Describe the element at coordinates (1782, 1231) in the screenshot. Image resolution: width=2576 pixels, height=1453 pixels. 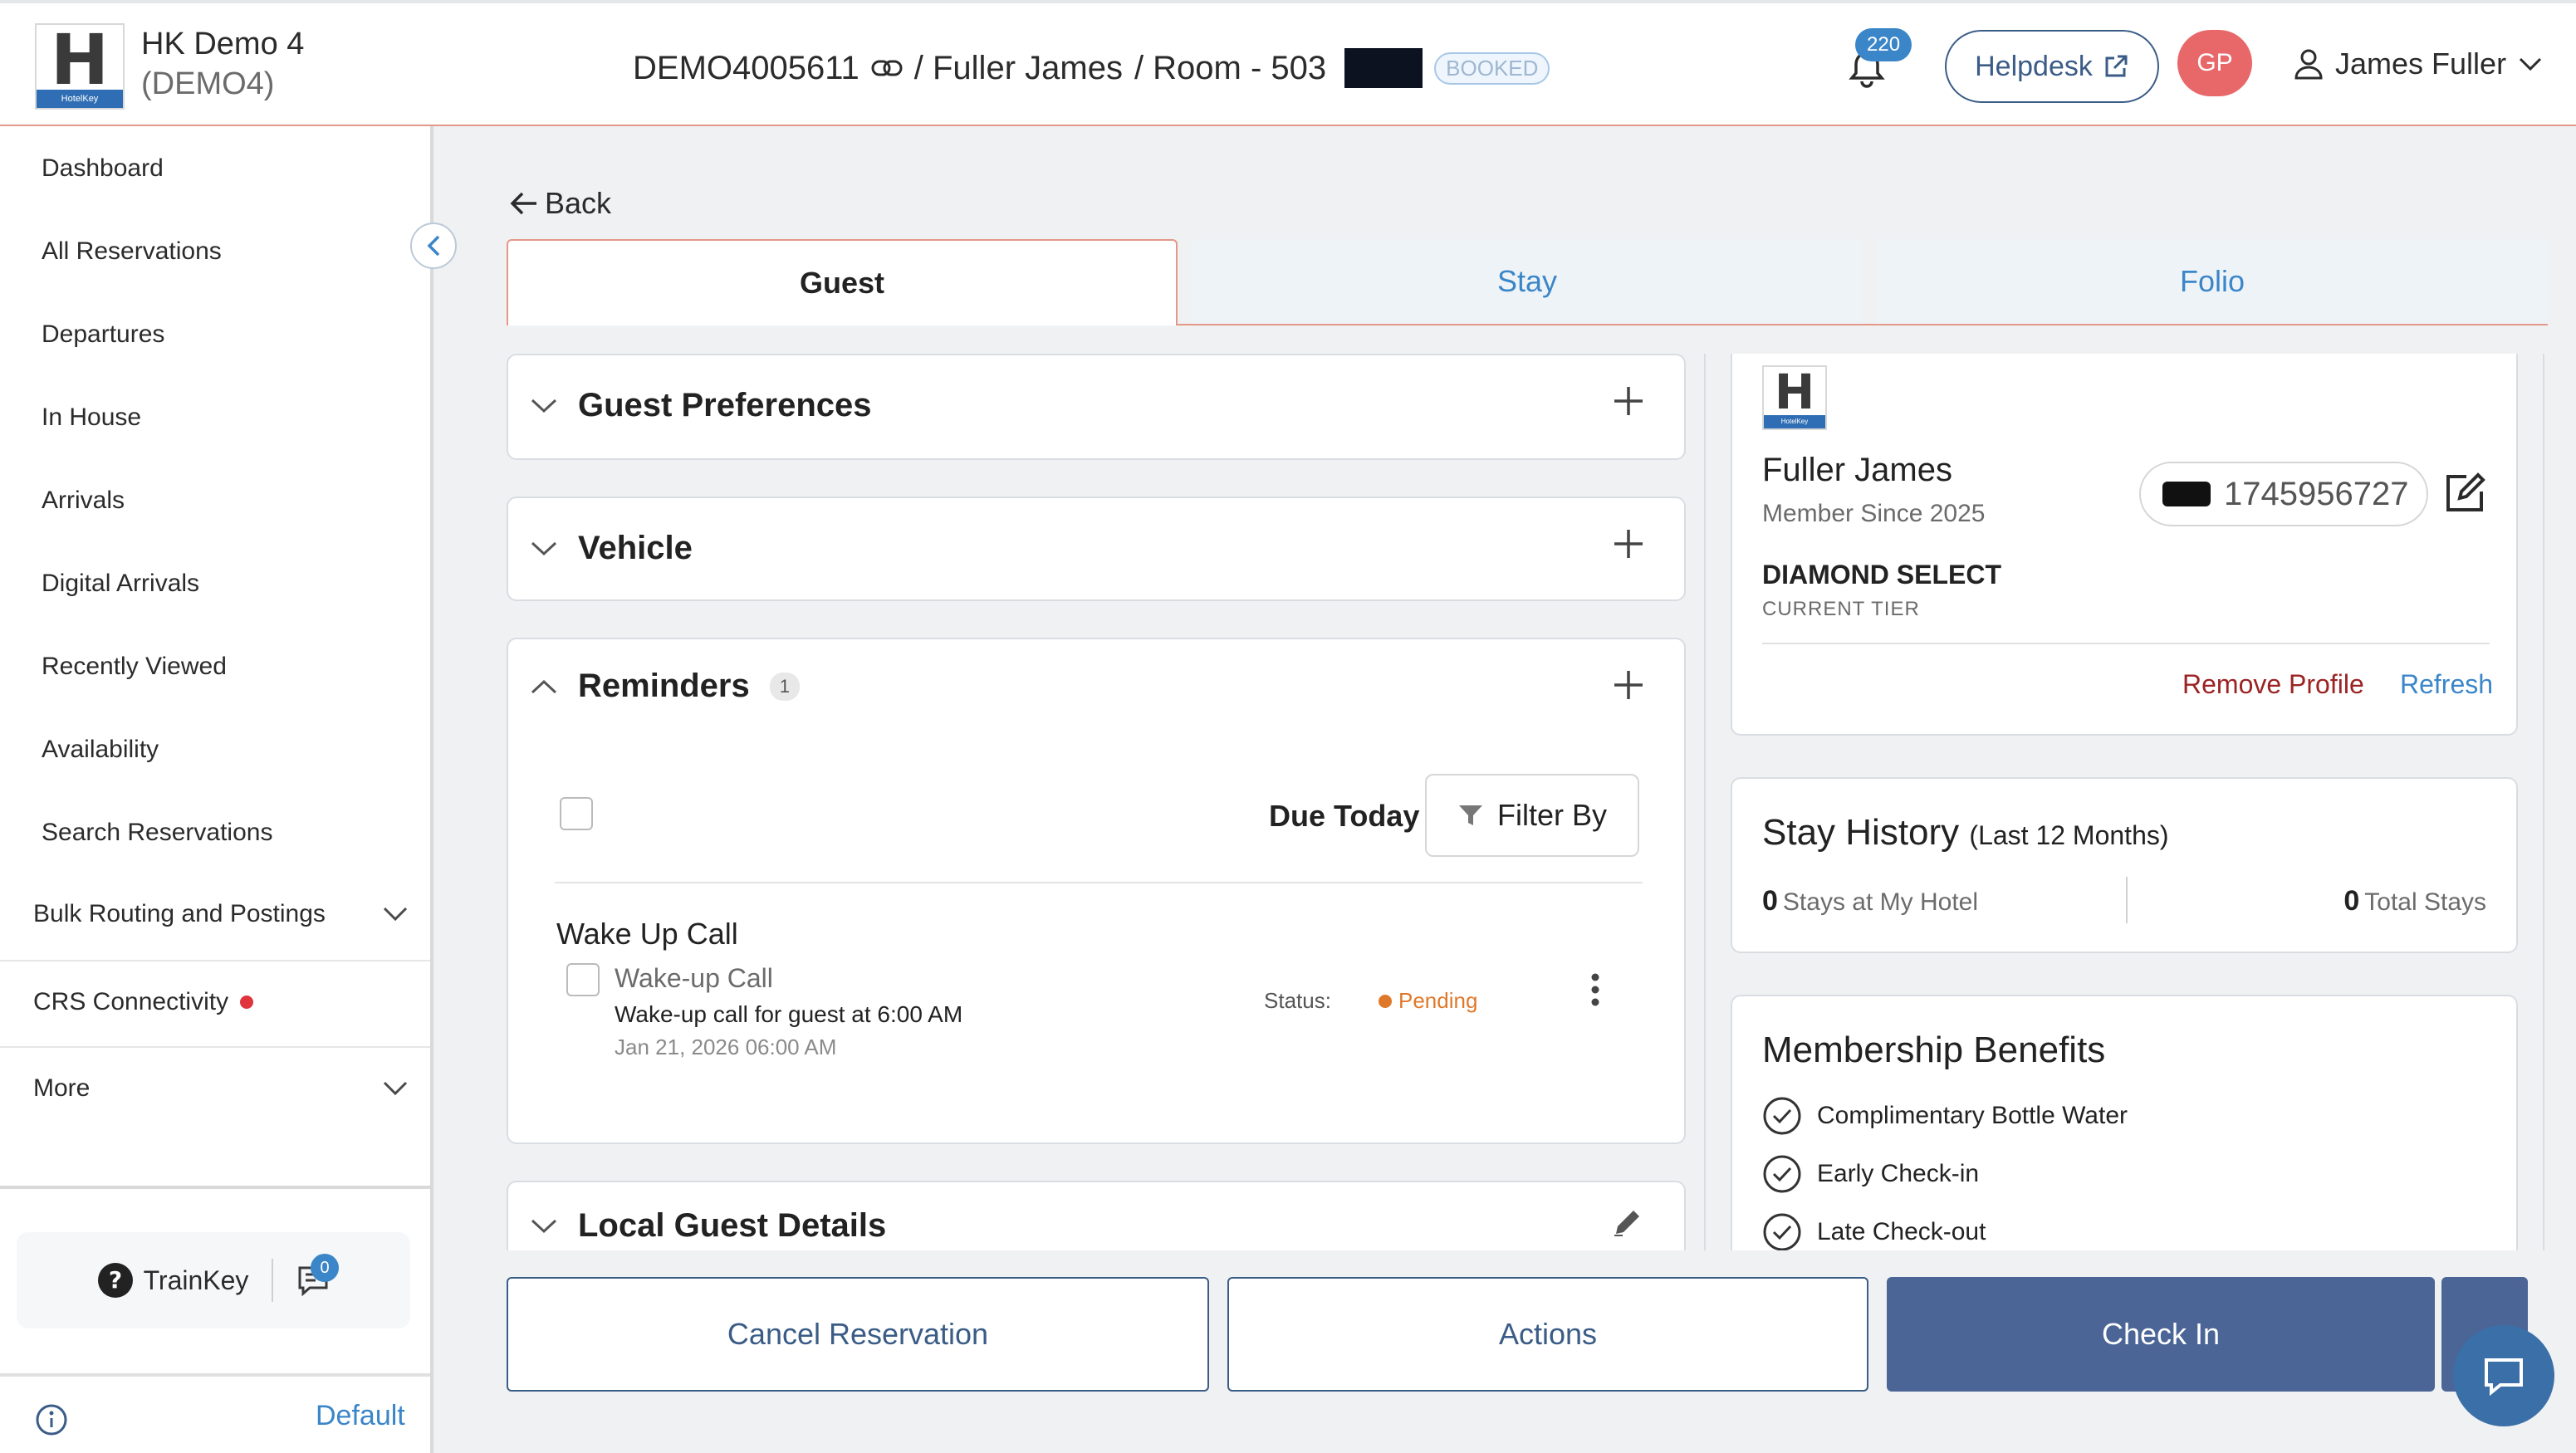
I see `check-circle-icon` at that location.